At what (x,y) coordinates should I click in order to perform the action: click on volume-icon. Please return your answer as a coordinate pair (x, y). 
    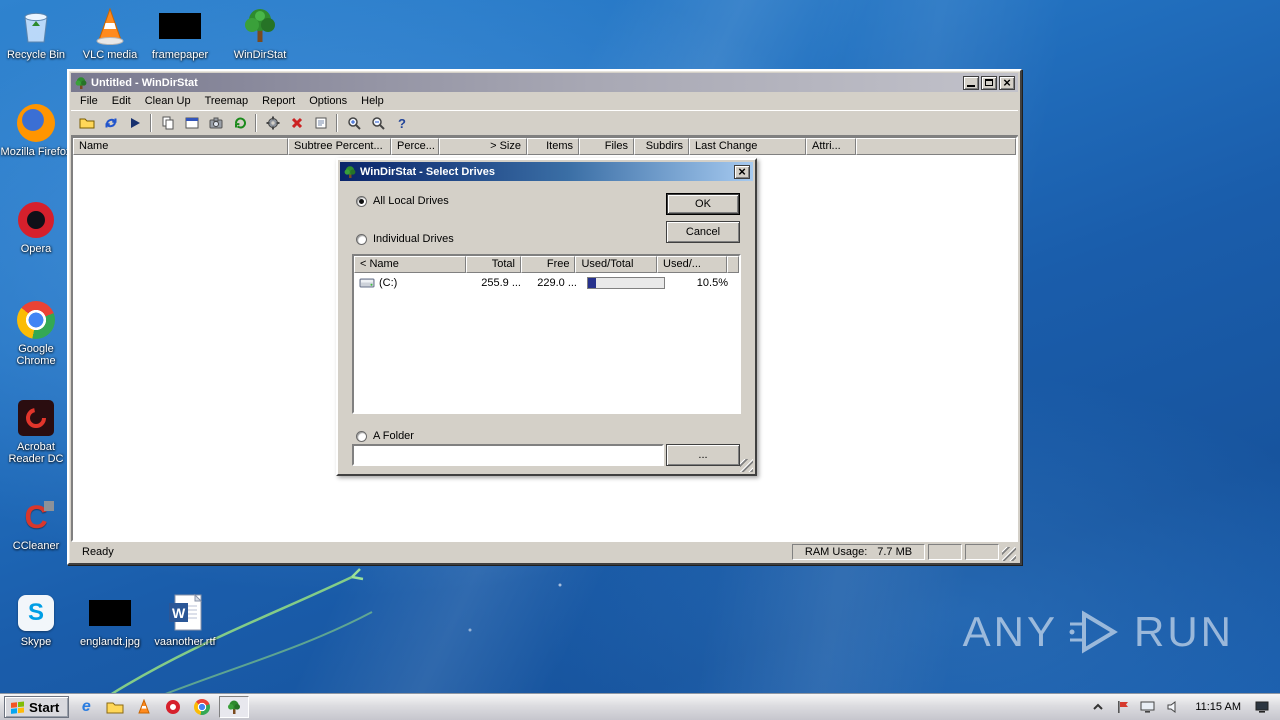
    Looking at the image, I should click on (1173, 707).